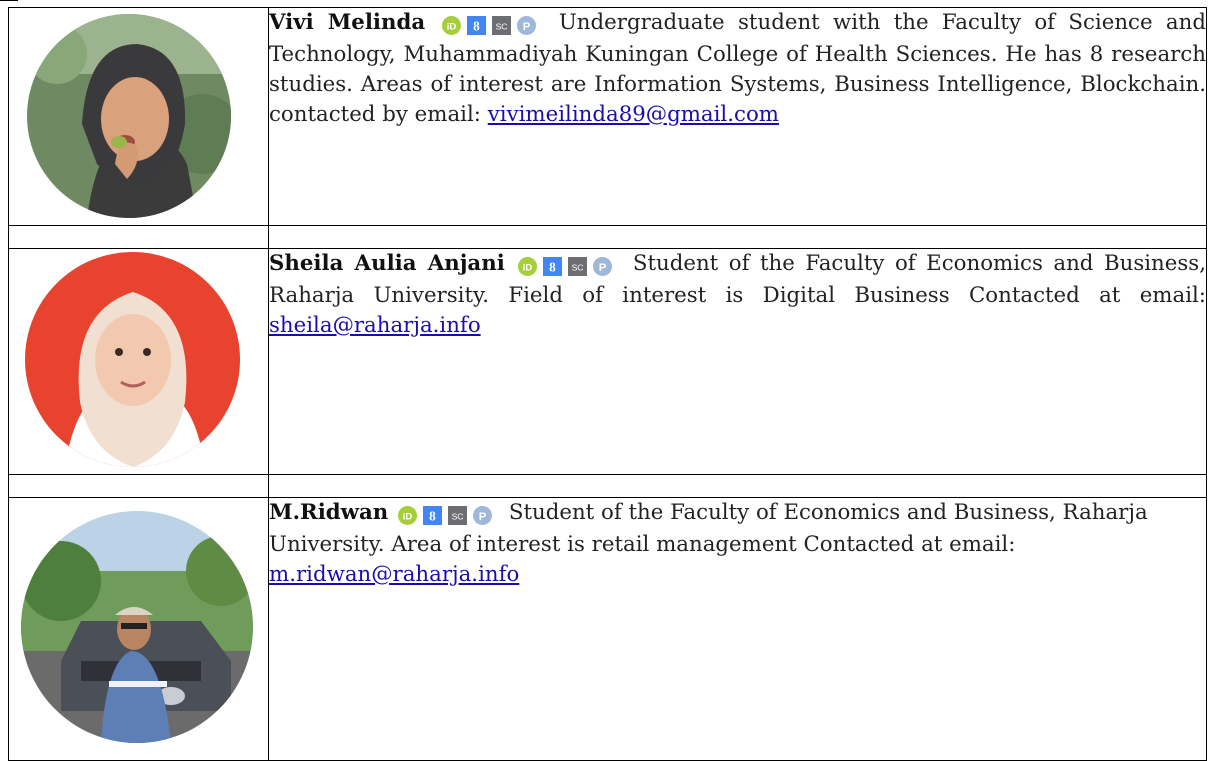  What do you see at coordinates (132, 359) in the screenshot?
I see `author-photo-sheila` at bounding box center [132, 359].